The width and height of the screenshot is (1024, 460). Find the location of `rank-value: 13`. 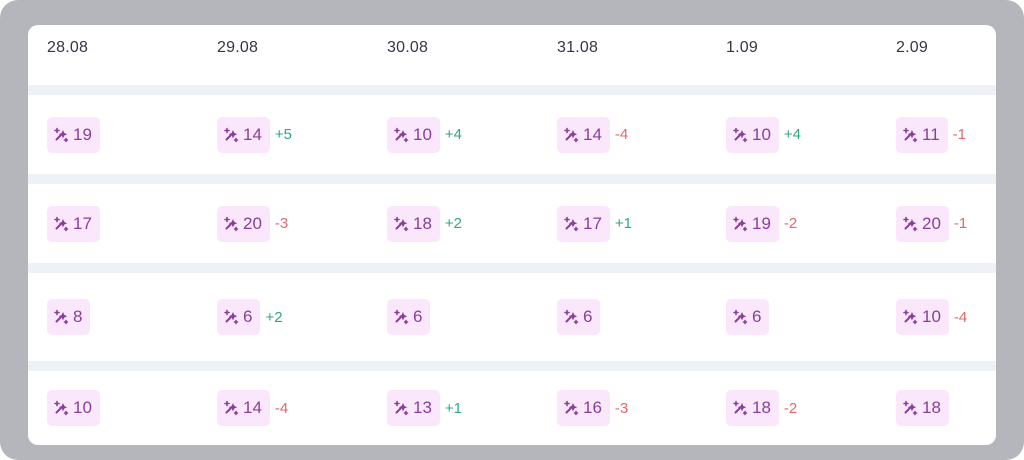

rank-value: 13 is located at coordinates (422, 407).